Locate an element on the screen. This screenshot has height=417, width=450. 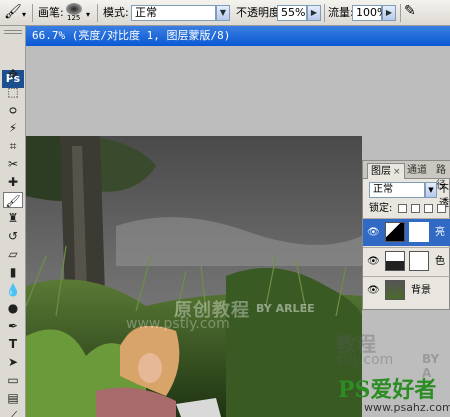
type-tool-icon: T is located at coordinates (13, 344).